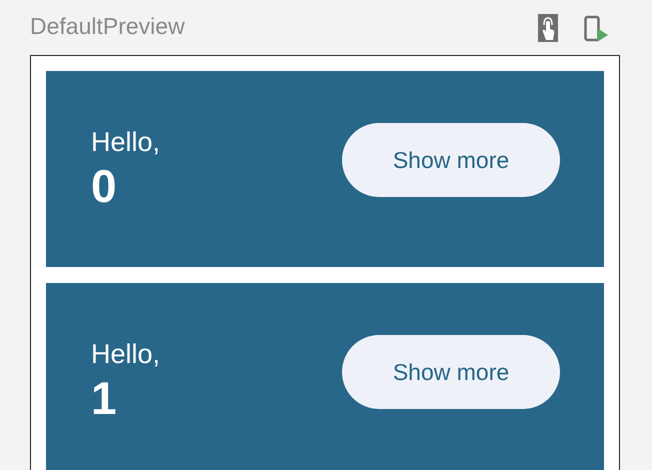 The height and width of the screenshot is (470, 652). I want to click on preview-title: DefaultPreview, so click(107, 26).